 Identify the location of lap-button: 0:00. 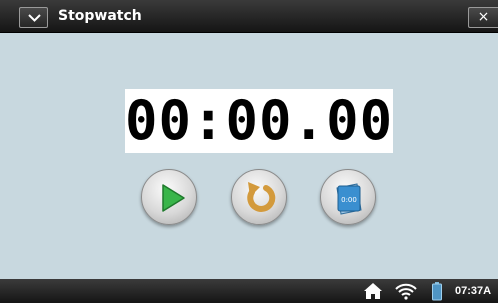
(348, 197).